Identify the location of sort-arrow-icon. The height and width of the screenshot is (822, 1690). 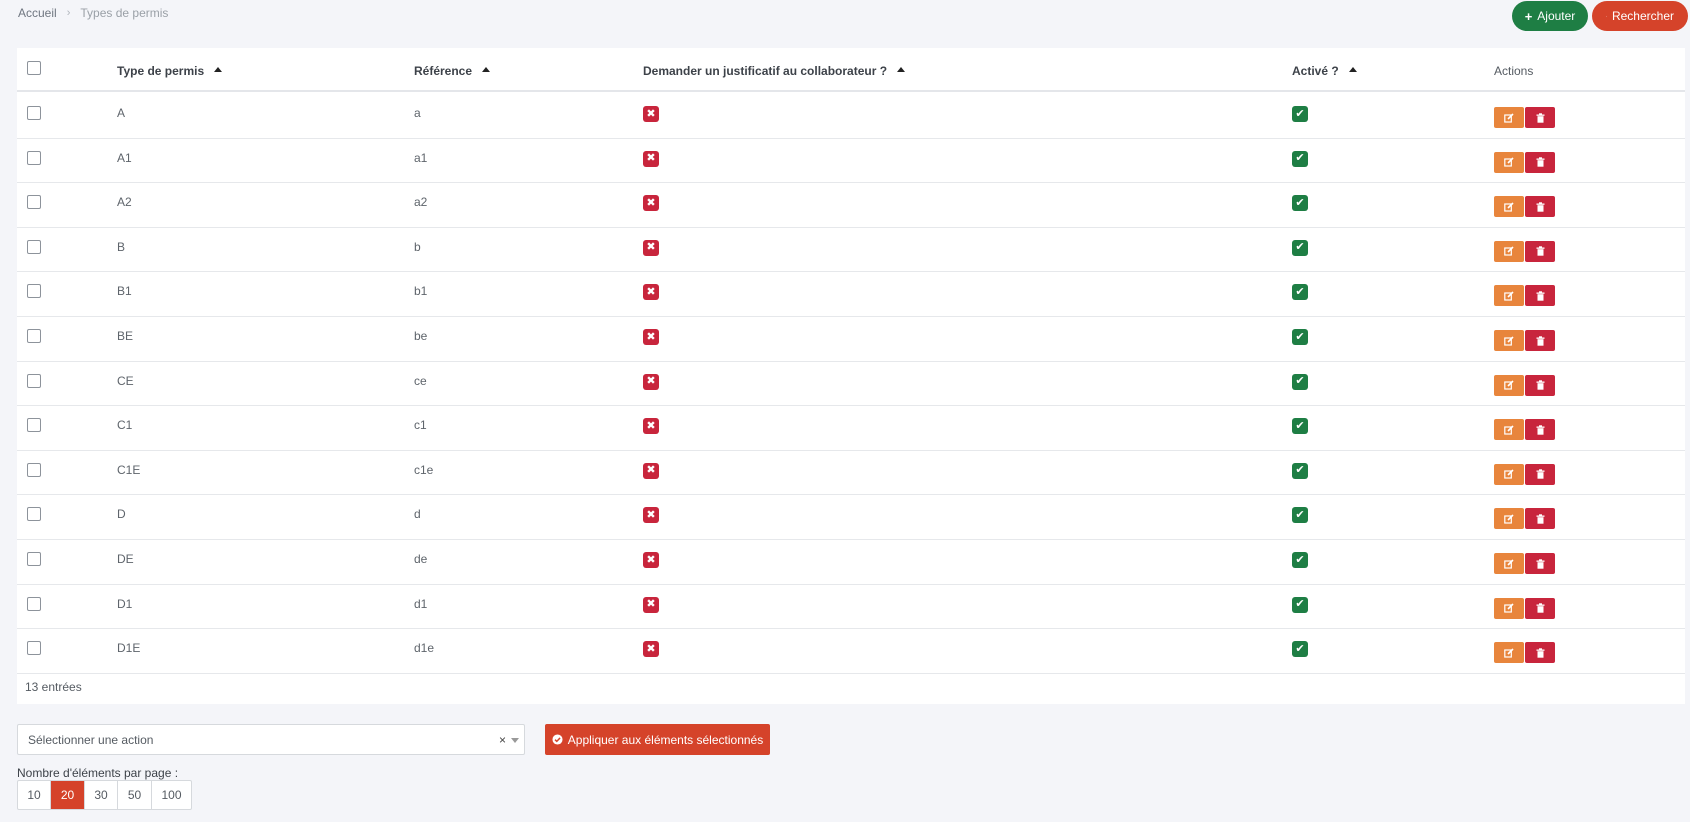
(901, 69).